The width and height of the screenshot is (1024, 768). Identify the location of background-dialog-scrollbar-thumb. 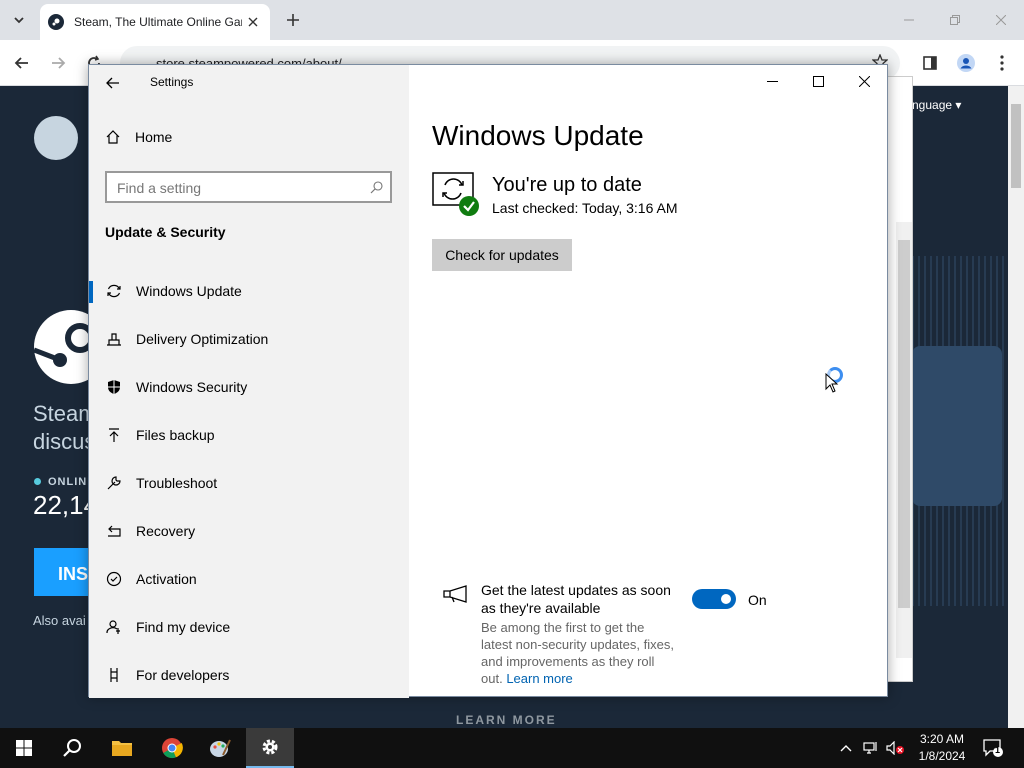
(904, 424).